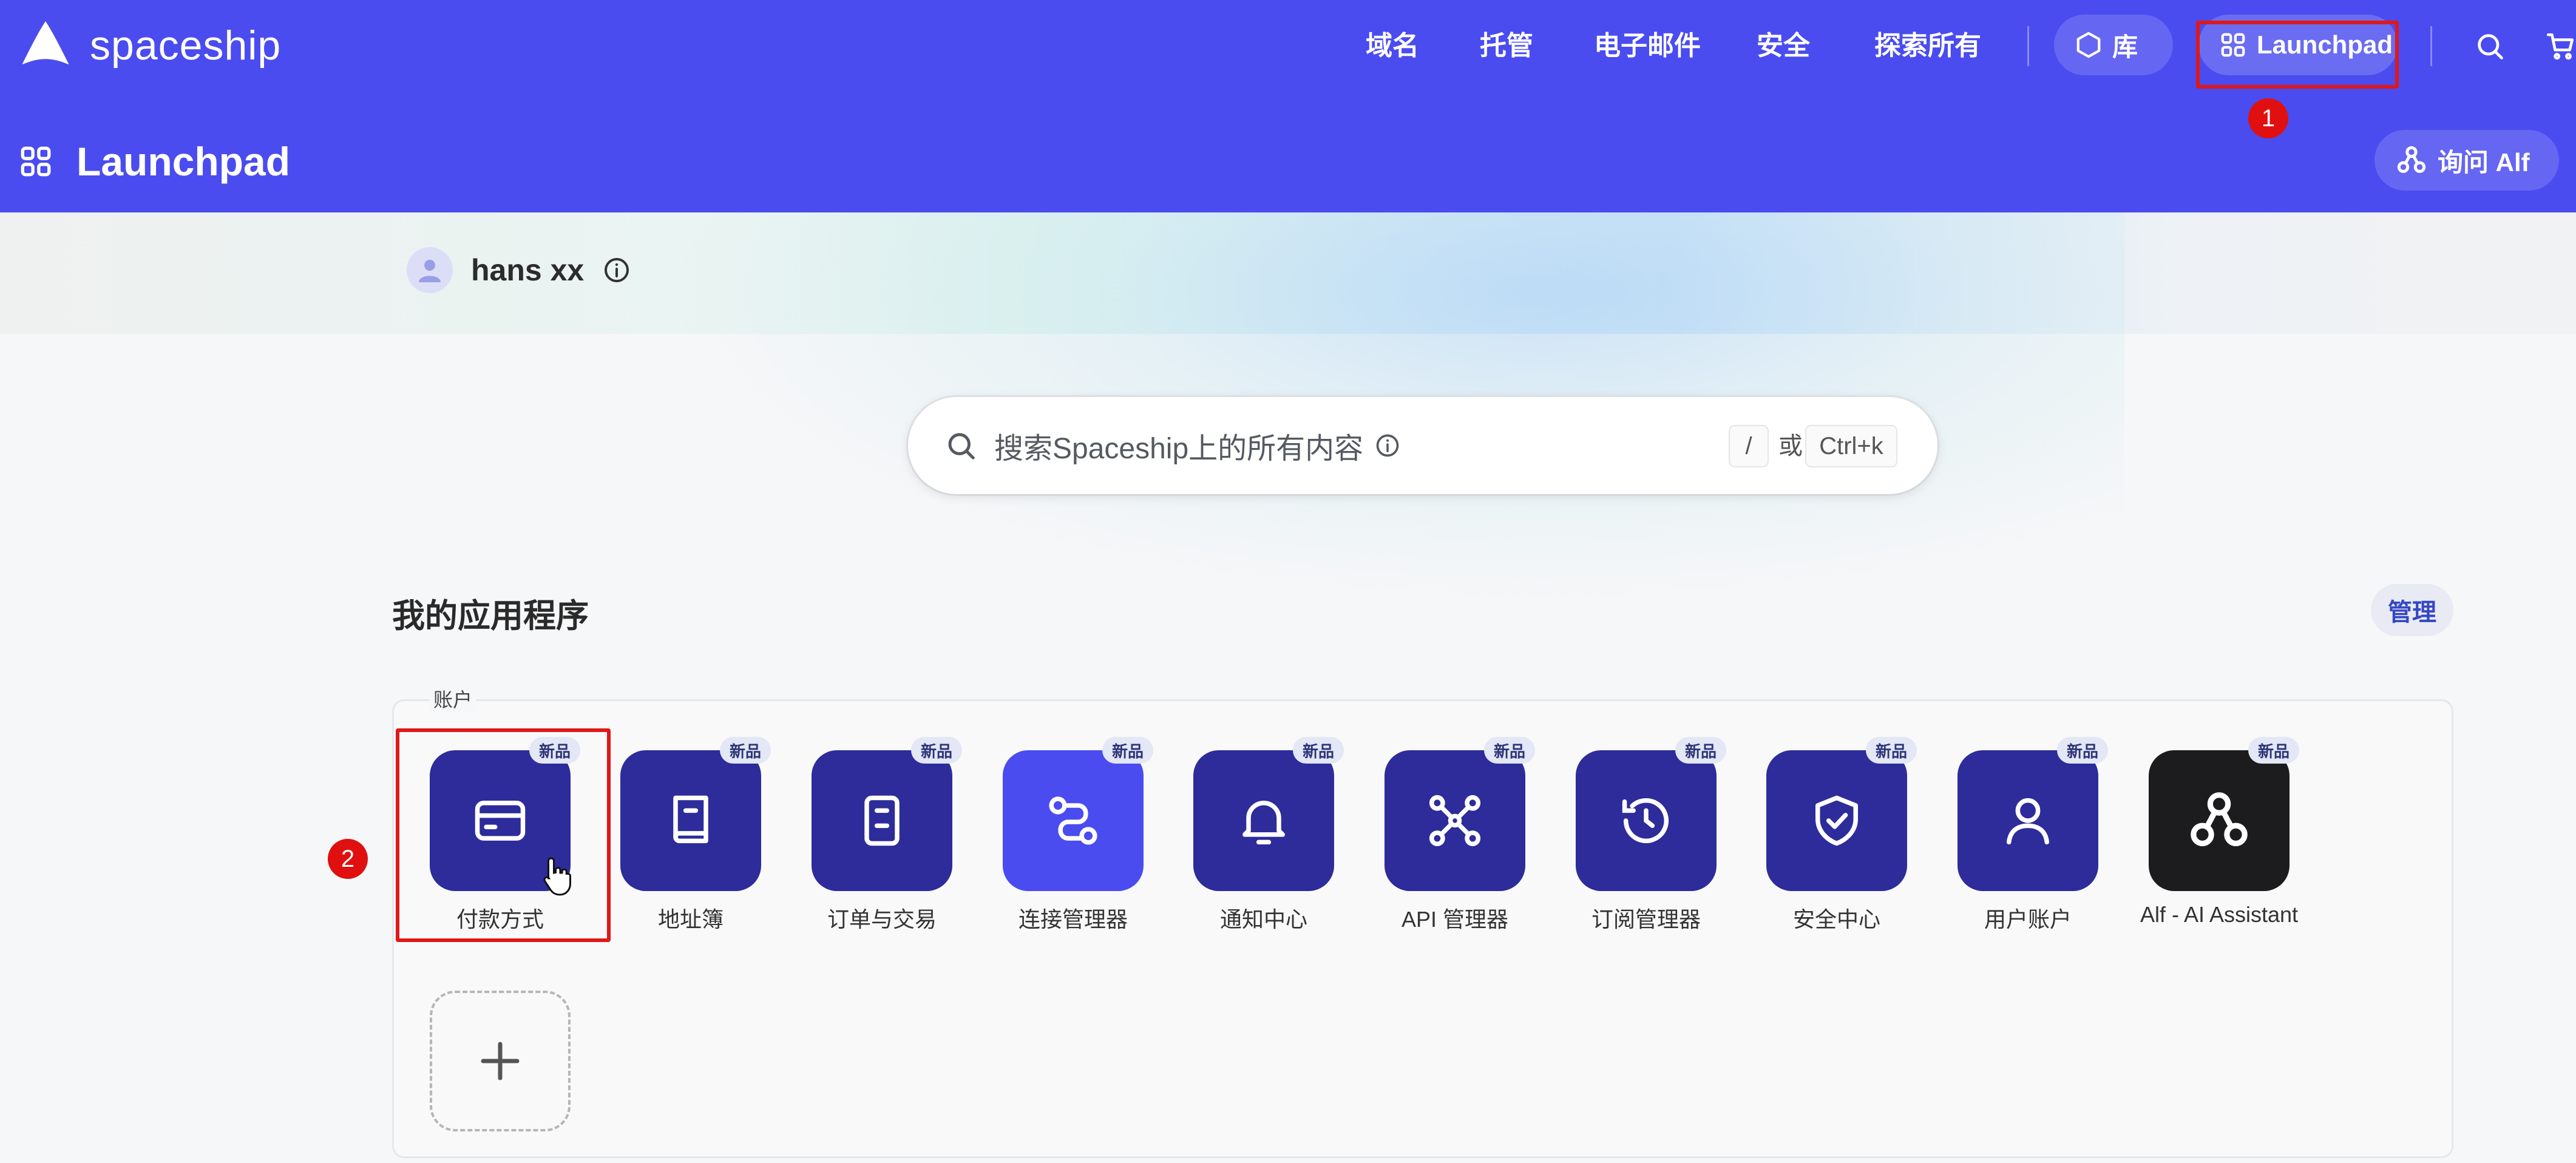  Describe the element at coordinates (1178, 445) in the screenshot. I see `search-input: 搜索Spaceship上的所有内容` at that location.